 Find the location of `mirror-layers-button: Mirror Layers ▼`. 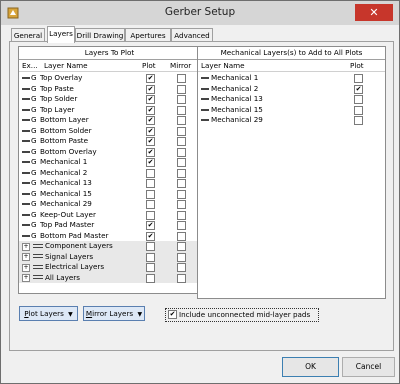

mirror-layers-button: Mirror Layers ▼ is located at coordinates (114, 313).